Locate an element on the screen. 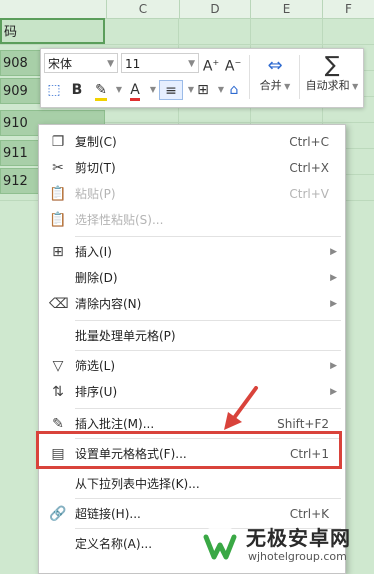 The height and width of the screenshot is (574, 374). watermark-url: wjhotelgroup.com is located at coordinates (297, 556).